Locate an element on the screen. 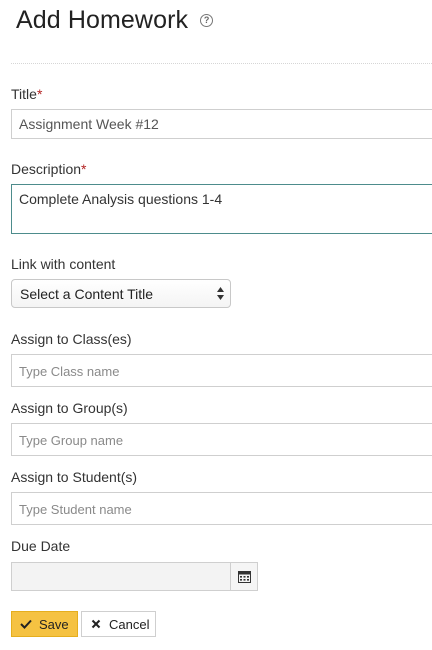 The image size is (432, 650). select-arrows-icon is located at coordinates (220, 293).